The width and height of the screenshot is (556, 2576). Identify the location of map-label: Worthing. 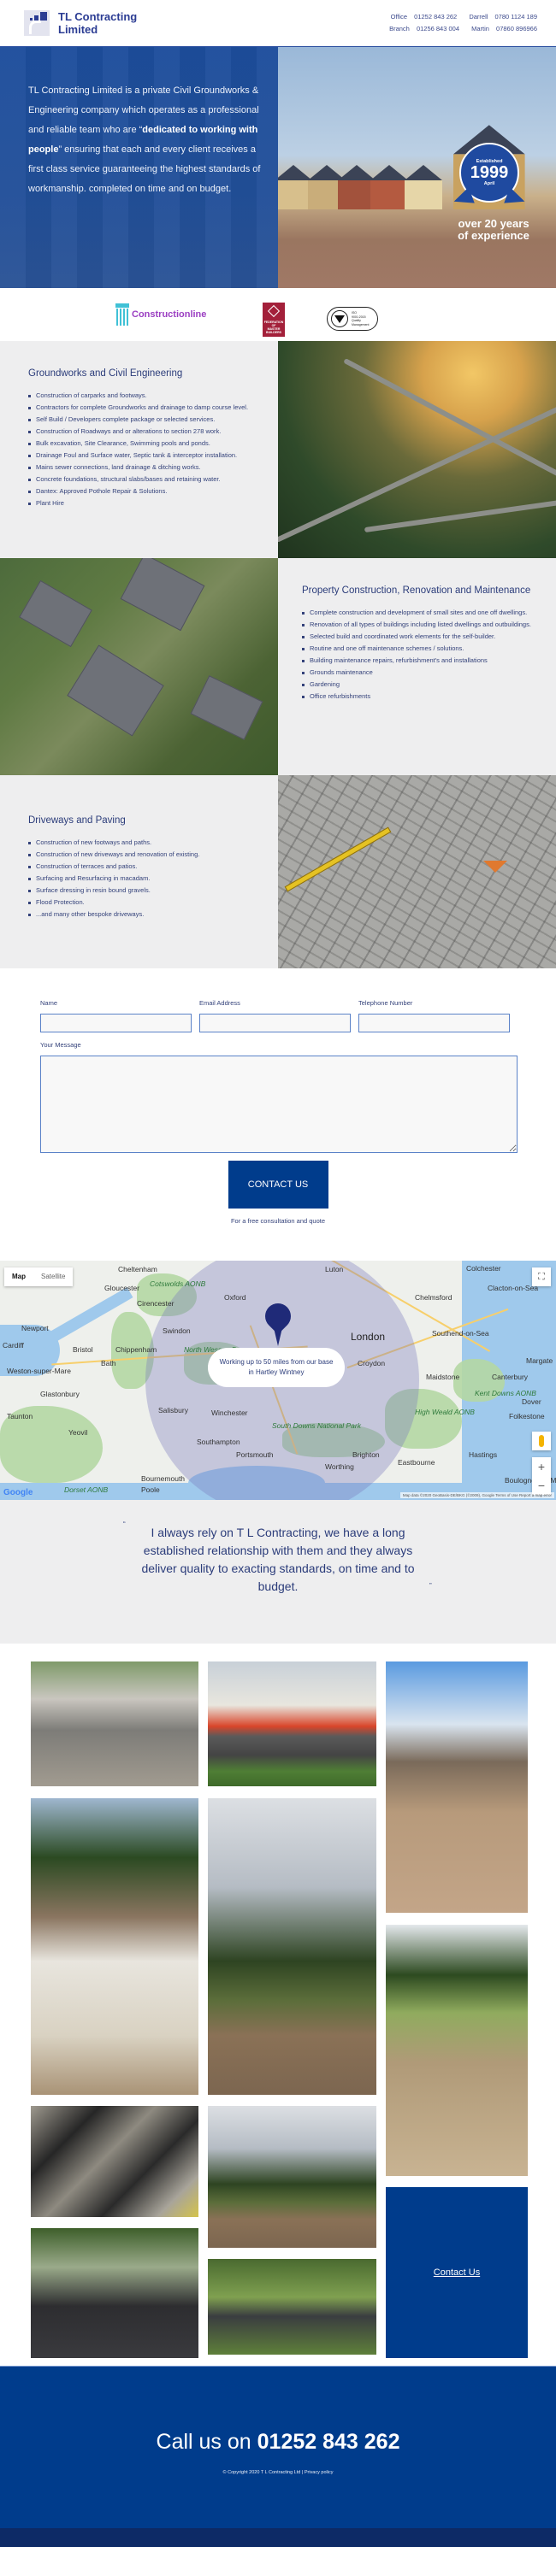
(340, 1466).